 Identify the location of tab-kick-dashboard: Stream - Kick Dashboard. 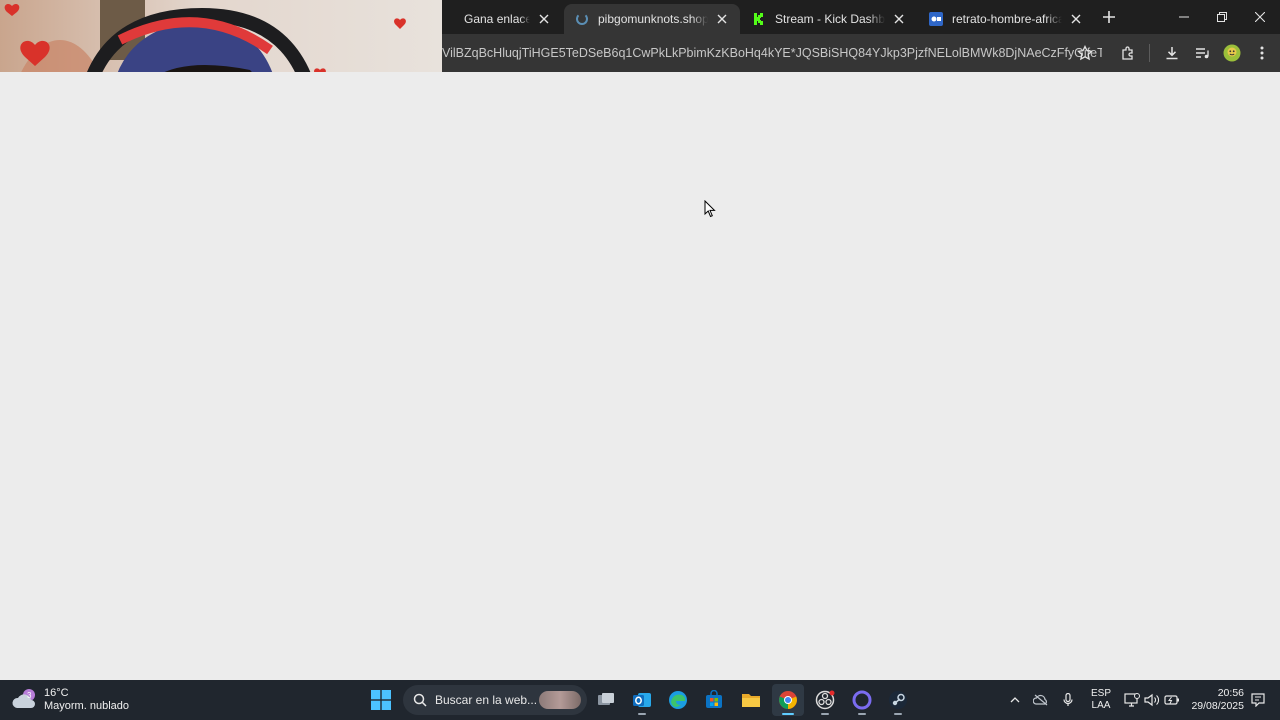
(829, 19).